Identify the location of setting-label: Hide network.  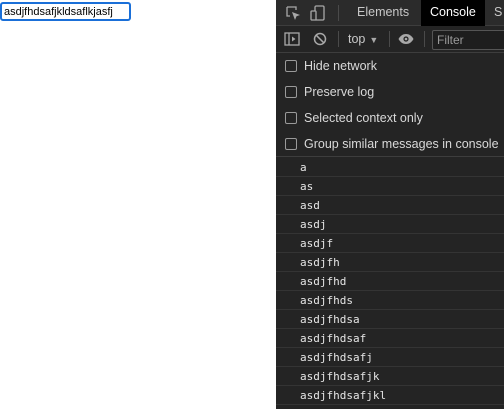
(340, 66).